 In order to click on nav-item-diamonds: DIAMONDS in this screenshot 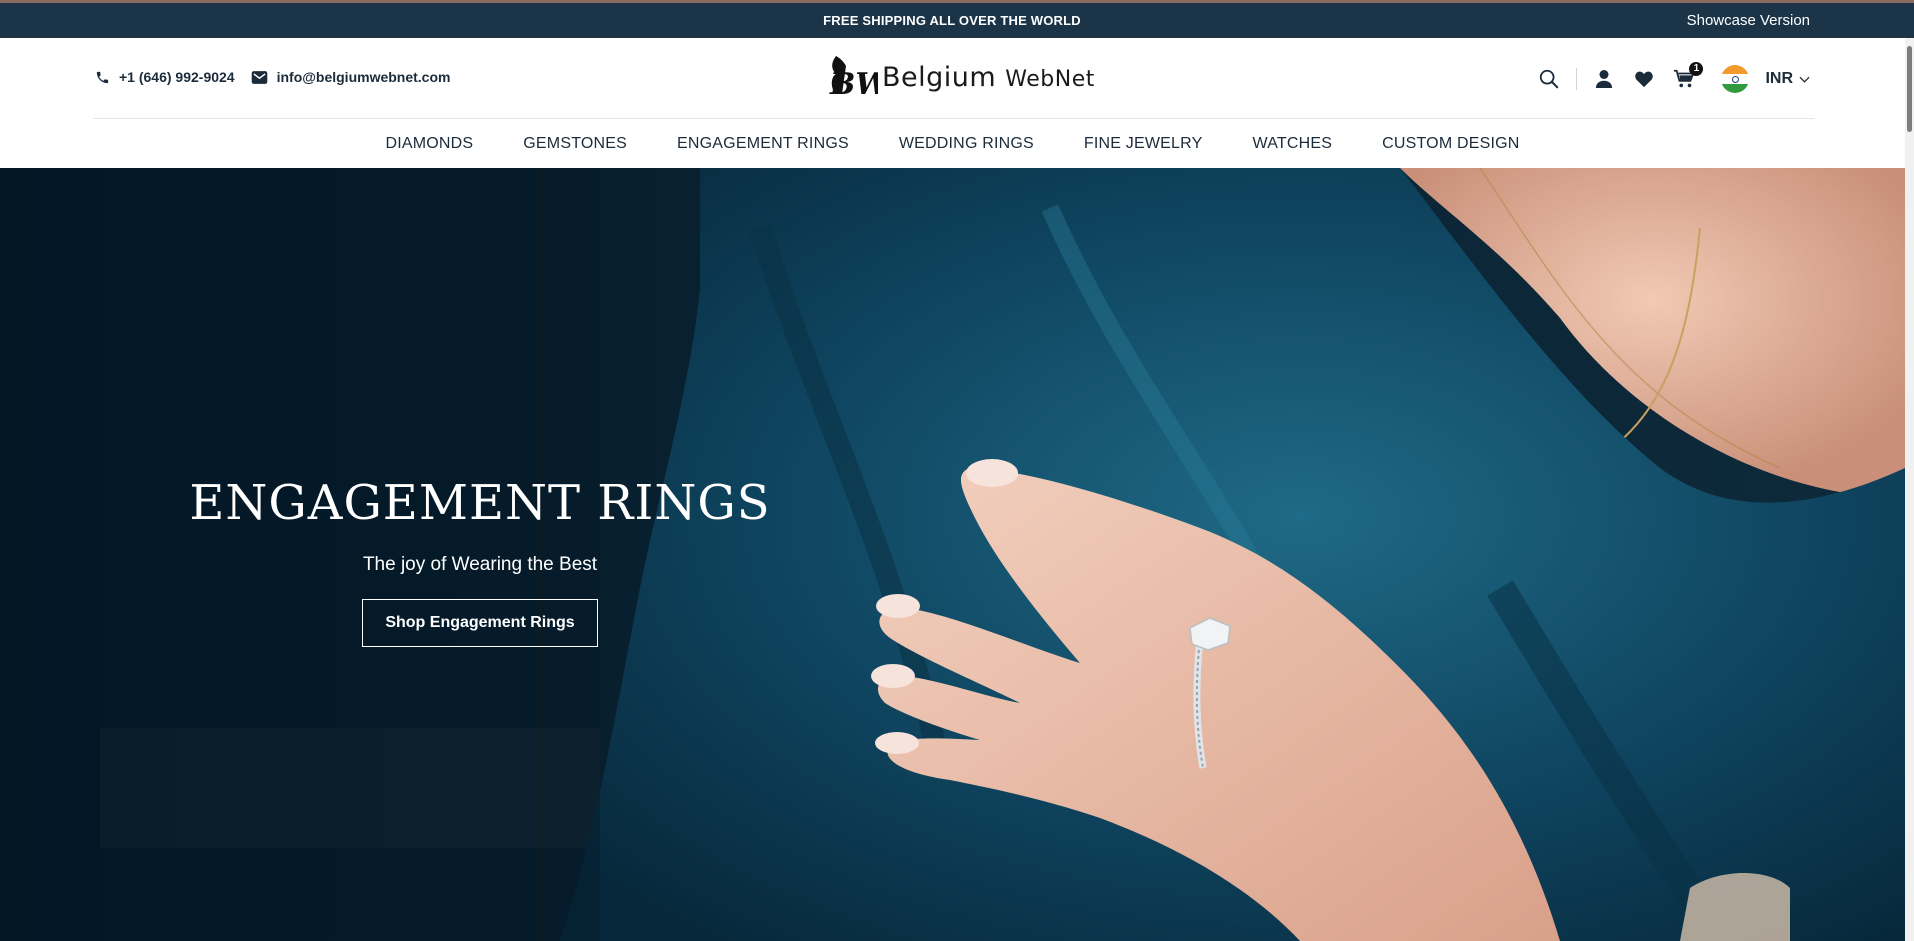, I will do `click(429, 144)`.